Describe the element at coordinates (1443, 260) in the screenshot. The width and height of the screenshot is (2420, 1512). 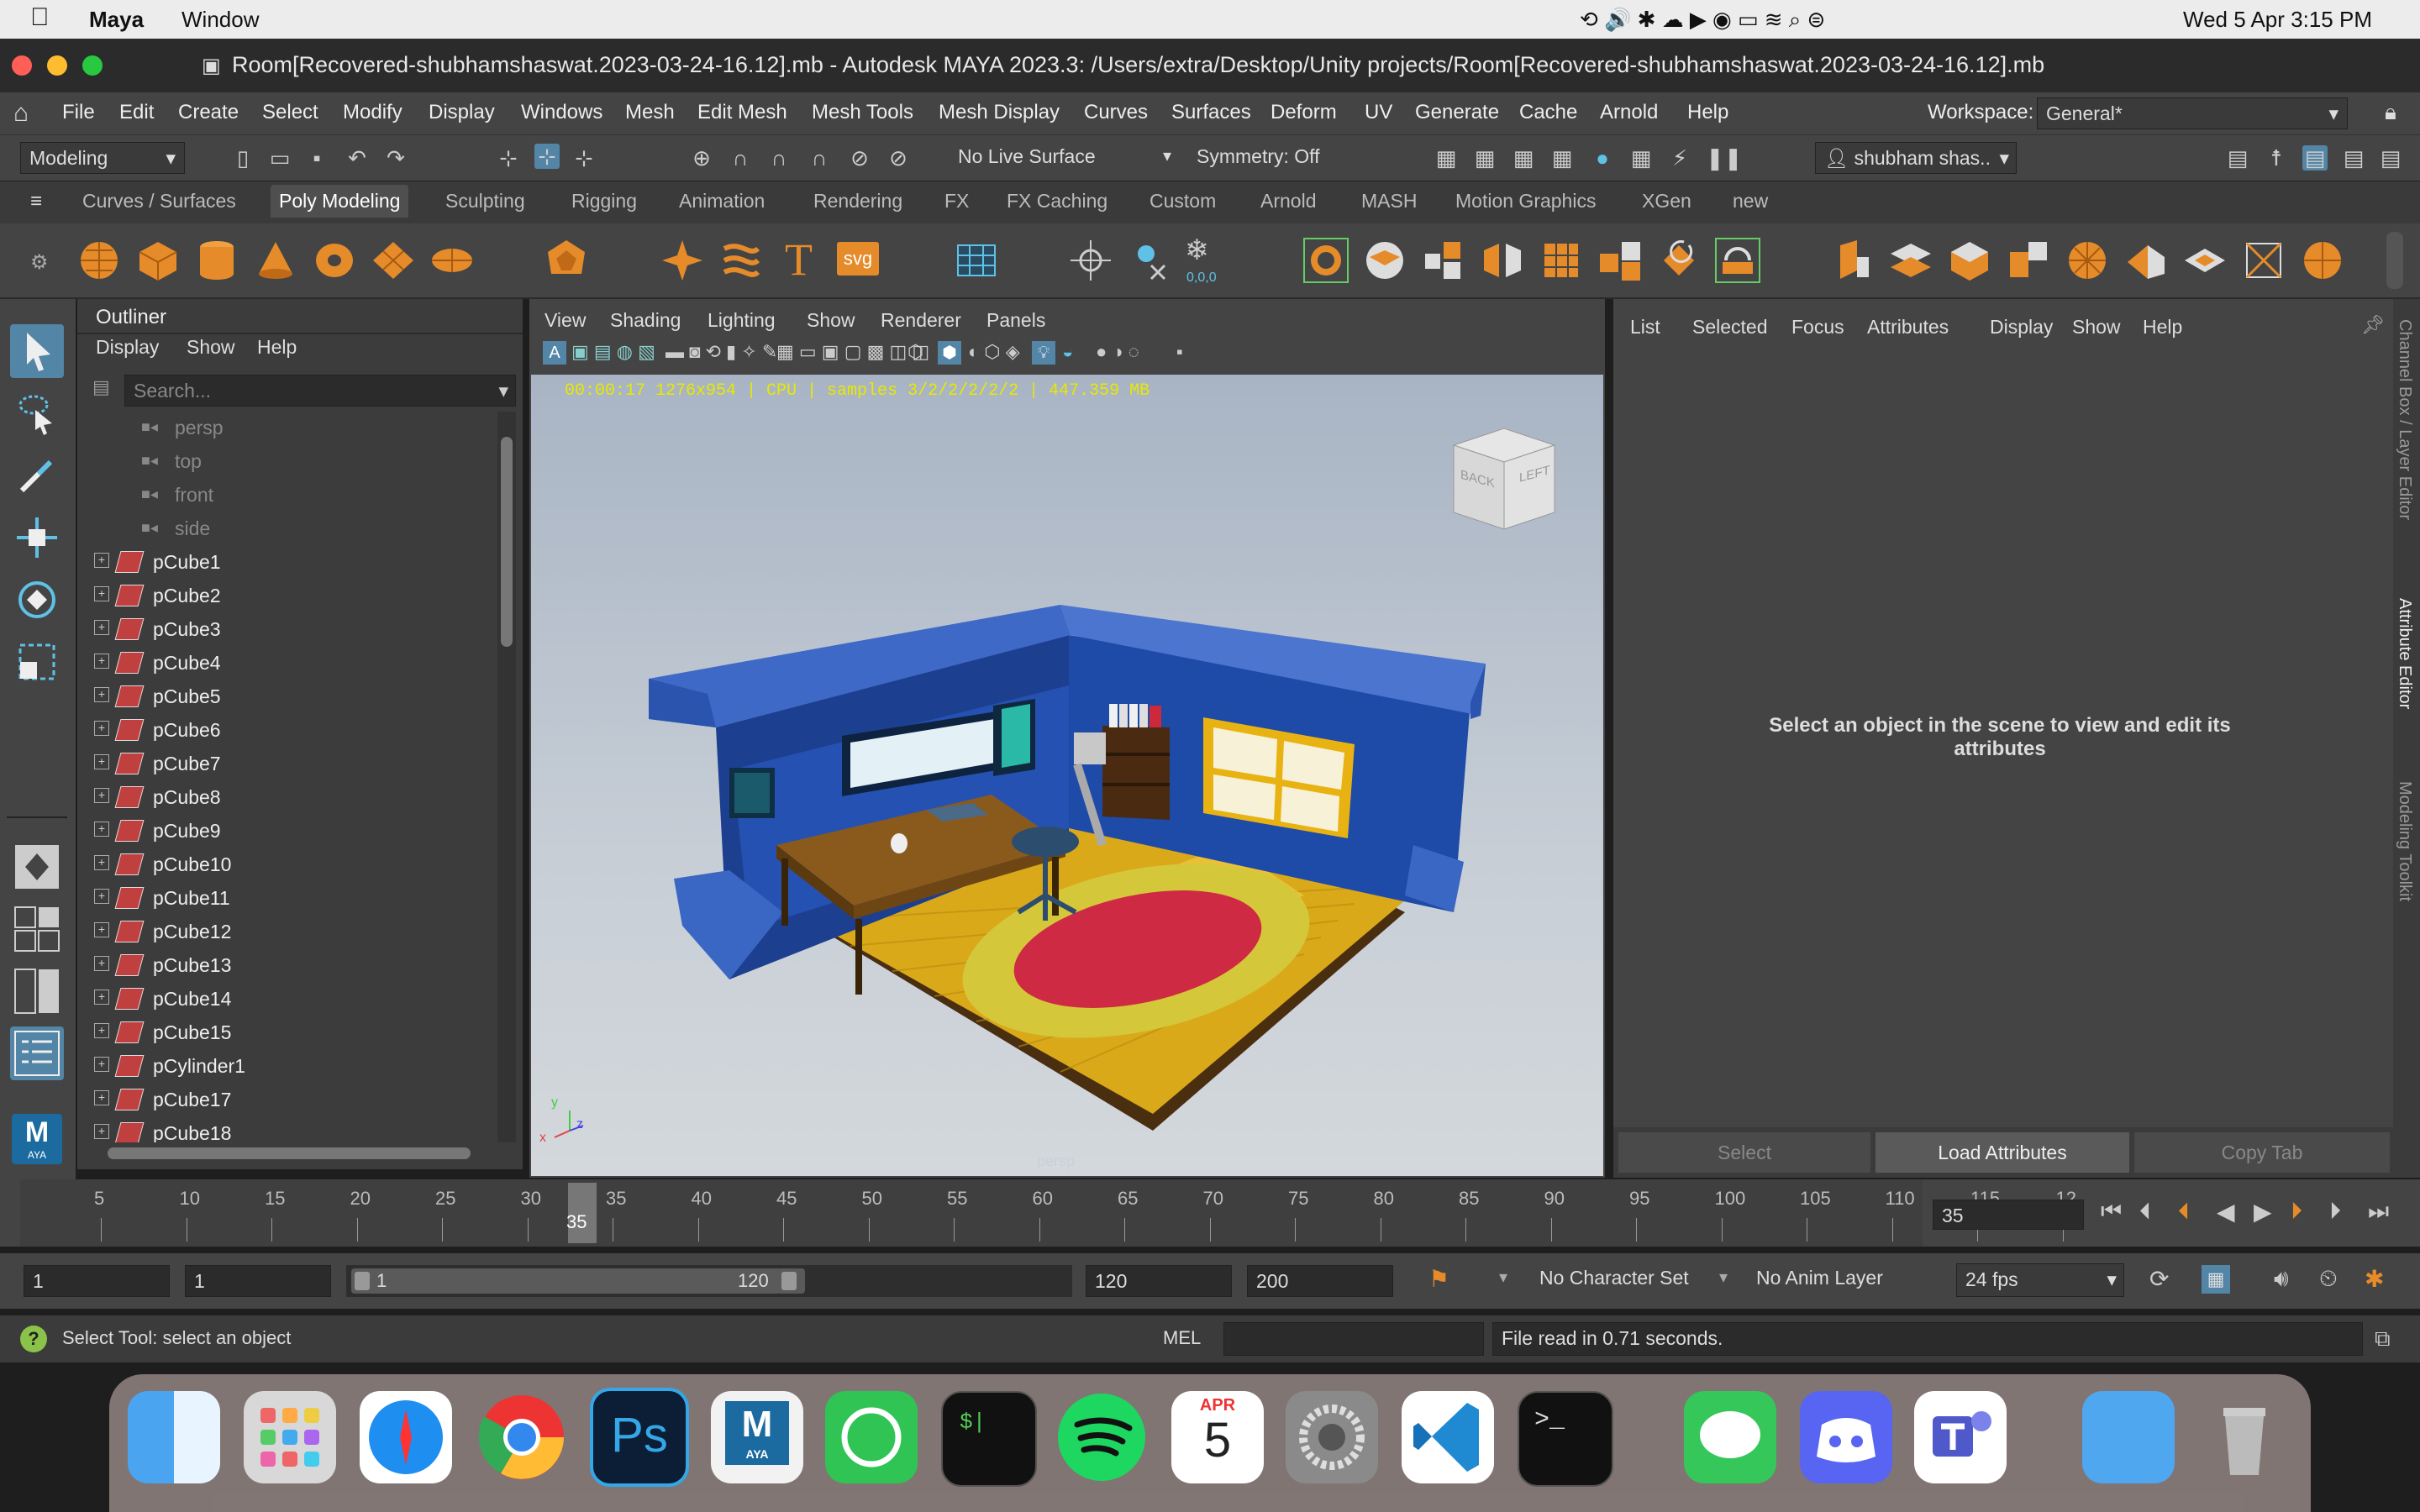
I see `smooth-icon` at that location.